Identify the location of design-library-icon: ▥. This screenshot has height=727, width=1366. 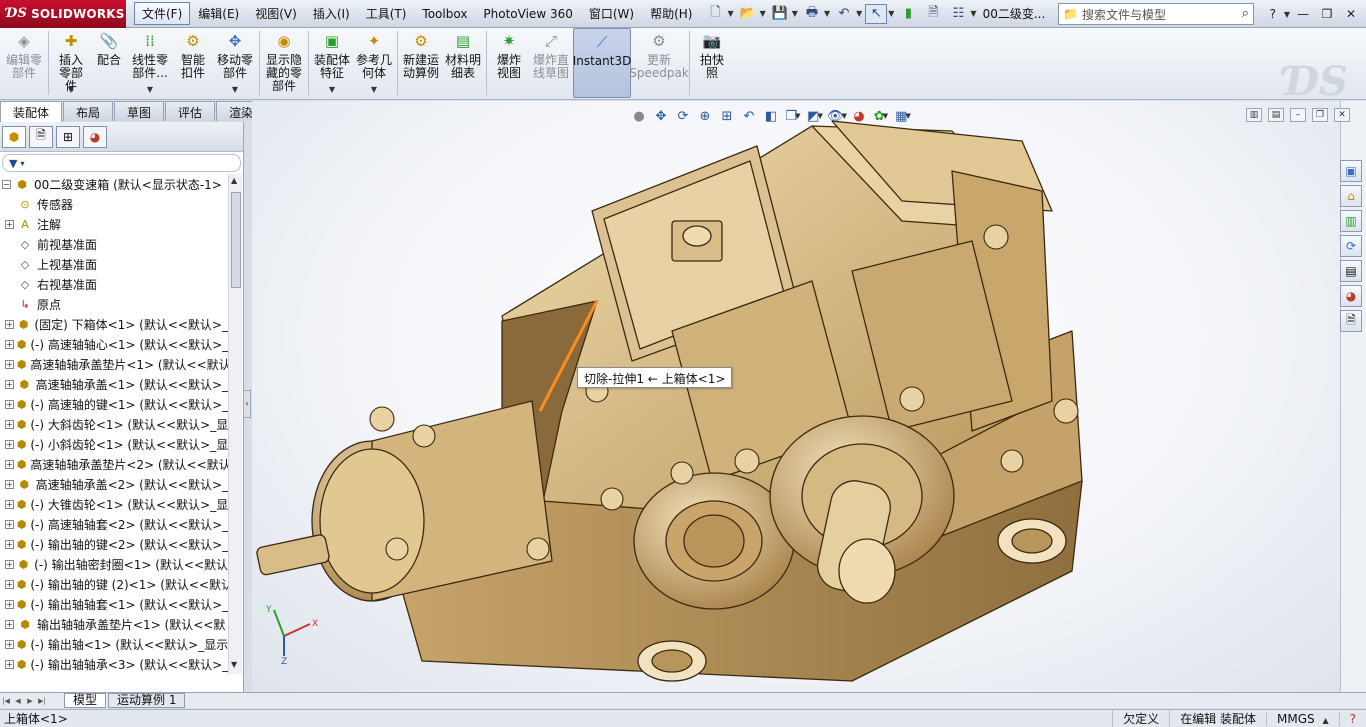
(1351, 221).